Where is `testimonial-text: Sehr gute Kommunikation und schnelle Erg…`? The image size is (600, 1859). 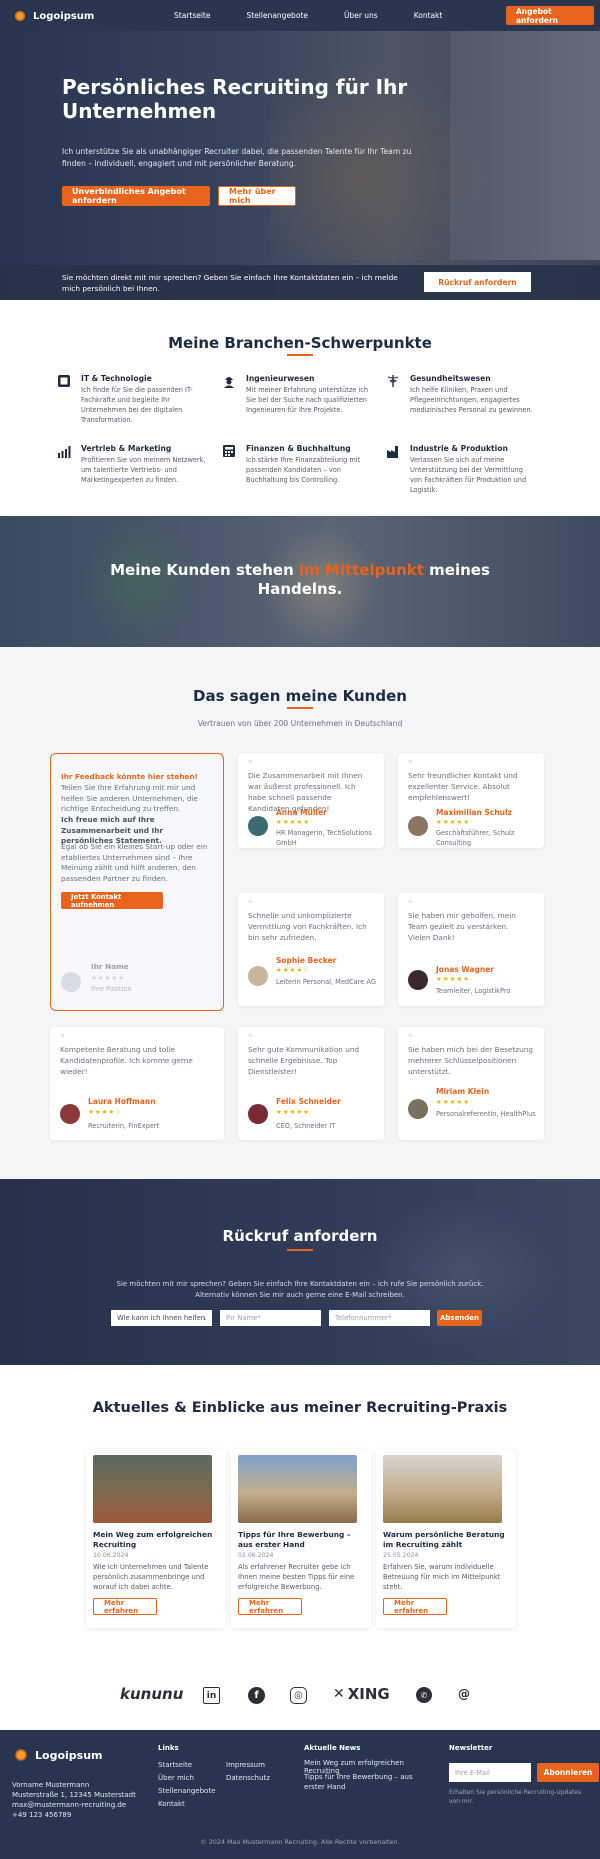 testimonial-text: Sehr gute Kommunikation und schnelle Erg… is located at coordinates (304, 1060).